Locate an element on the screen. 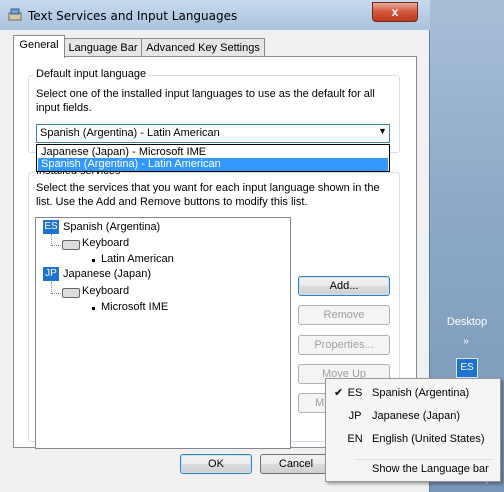 The height and width of the screenshot is (492, 504). dropdown-option-spanish: Spanish (Argentina) - Latin American is located at coordinates (213, 164).